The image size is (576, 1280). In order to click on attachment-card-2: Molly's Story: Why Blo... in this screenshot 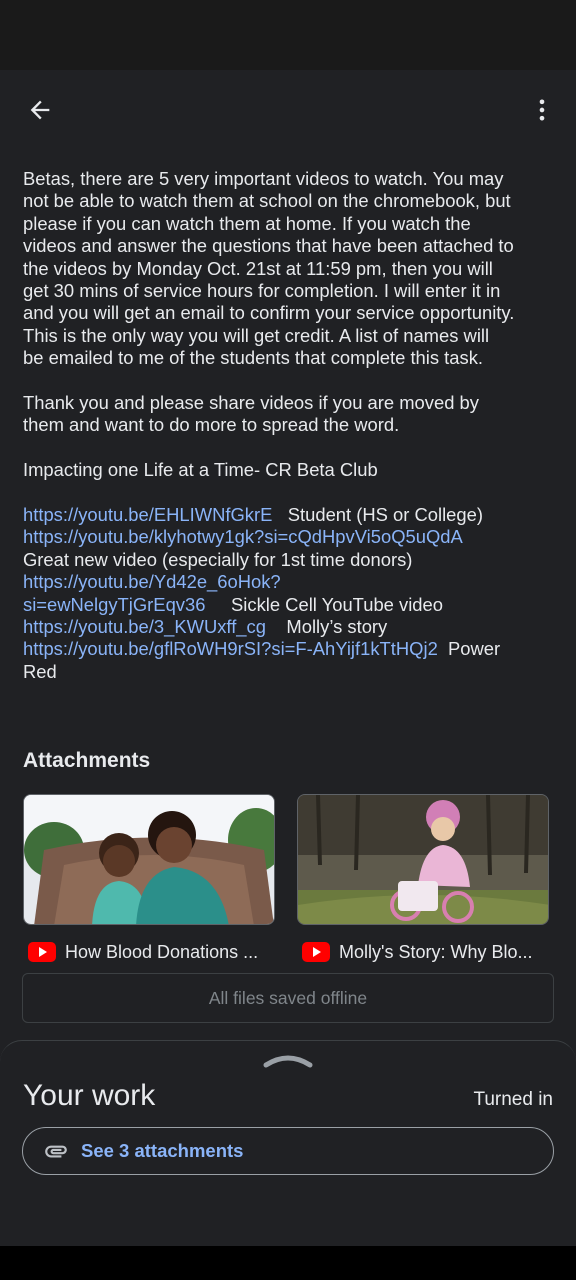, I will do `click(423, 878)`.